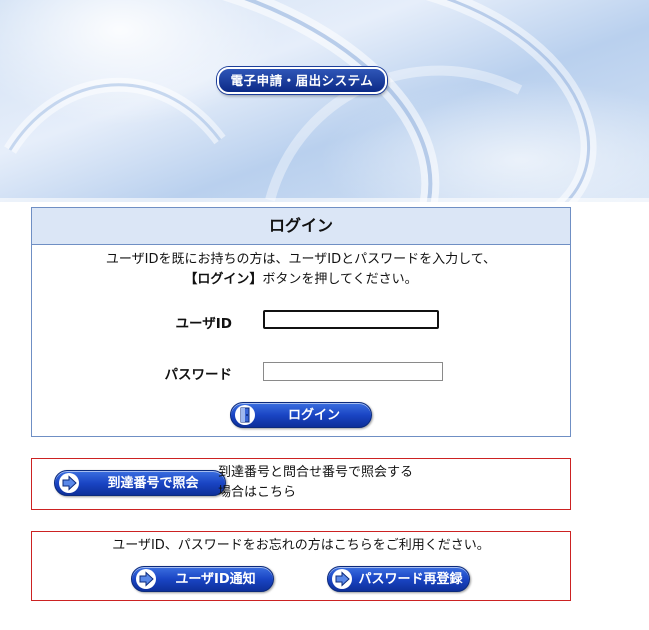 The height and width of the screenshot is (630, 649). I want to click on instruction-line-2: 【ログイン】ボタンを押してください。, so click(301, 280).